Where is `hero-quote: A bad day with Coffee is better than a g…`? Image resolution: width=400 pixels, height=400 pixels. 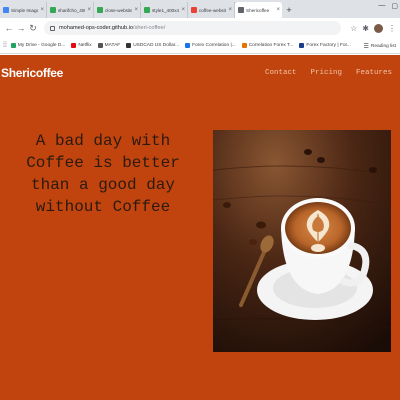 hero-quote: A bad day with Coffee is better than a g… is located at coordinates (103, 174).